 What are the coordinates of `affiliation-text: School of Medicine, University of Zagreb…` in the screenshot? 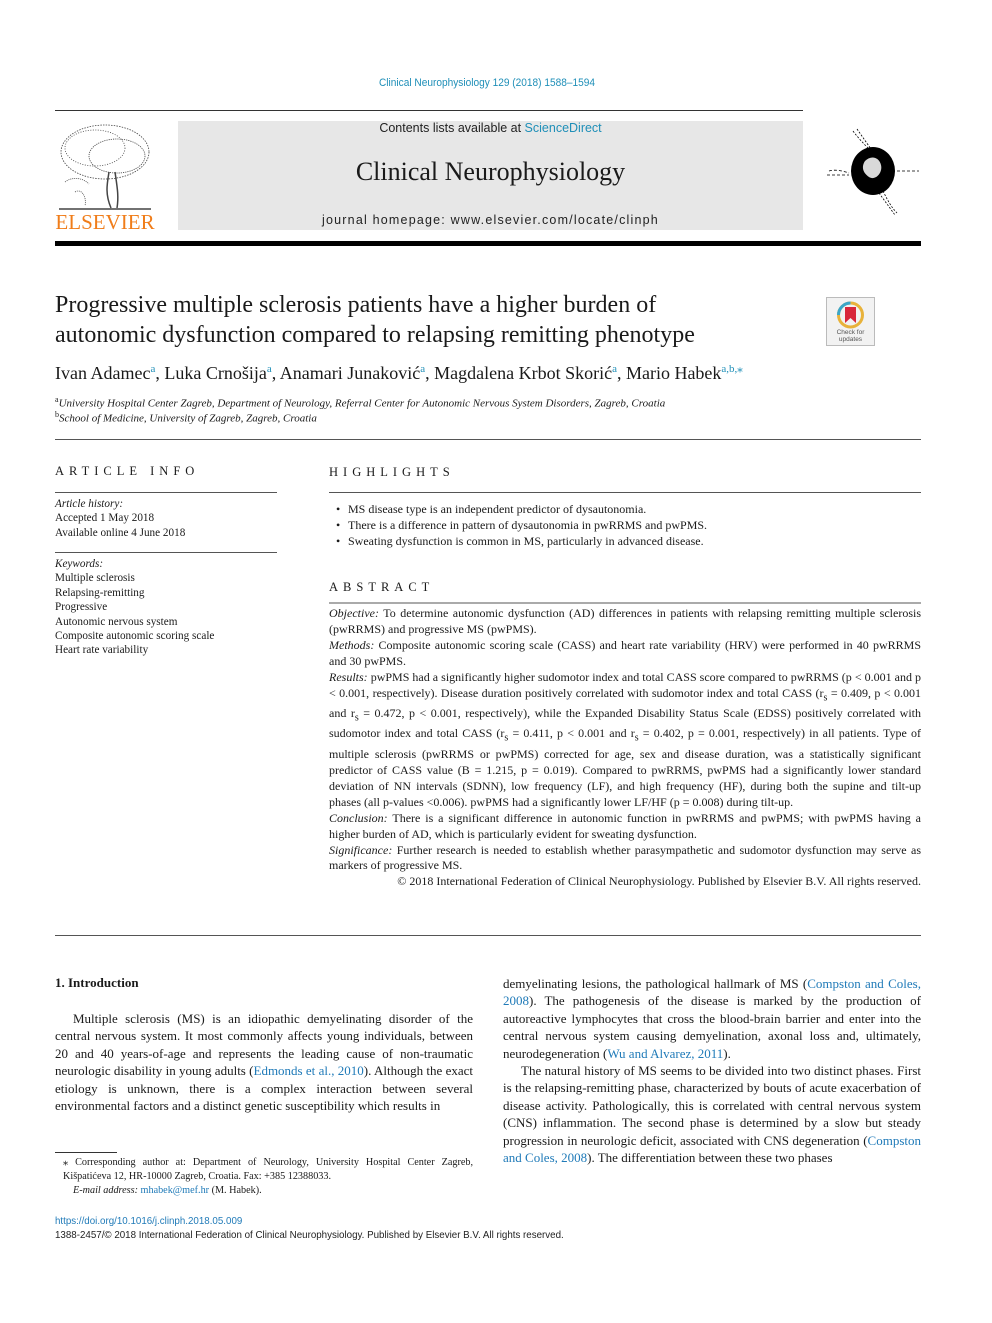 It's located at (188, 418).